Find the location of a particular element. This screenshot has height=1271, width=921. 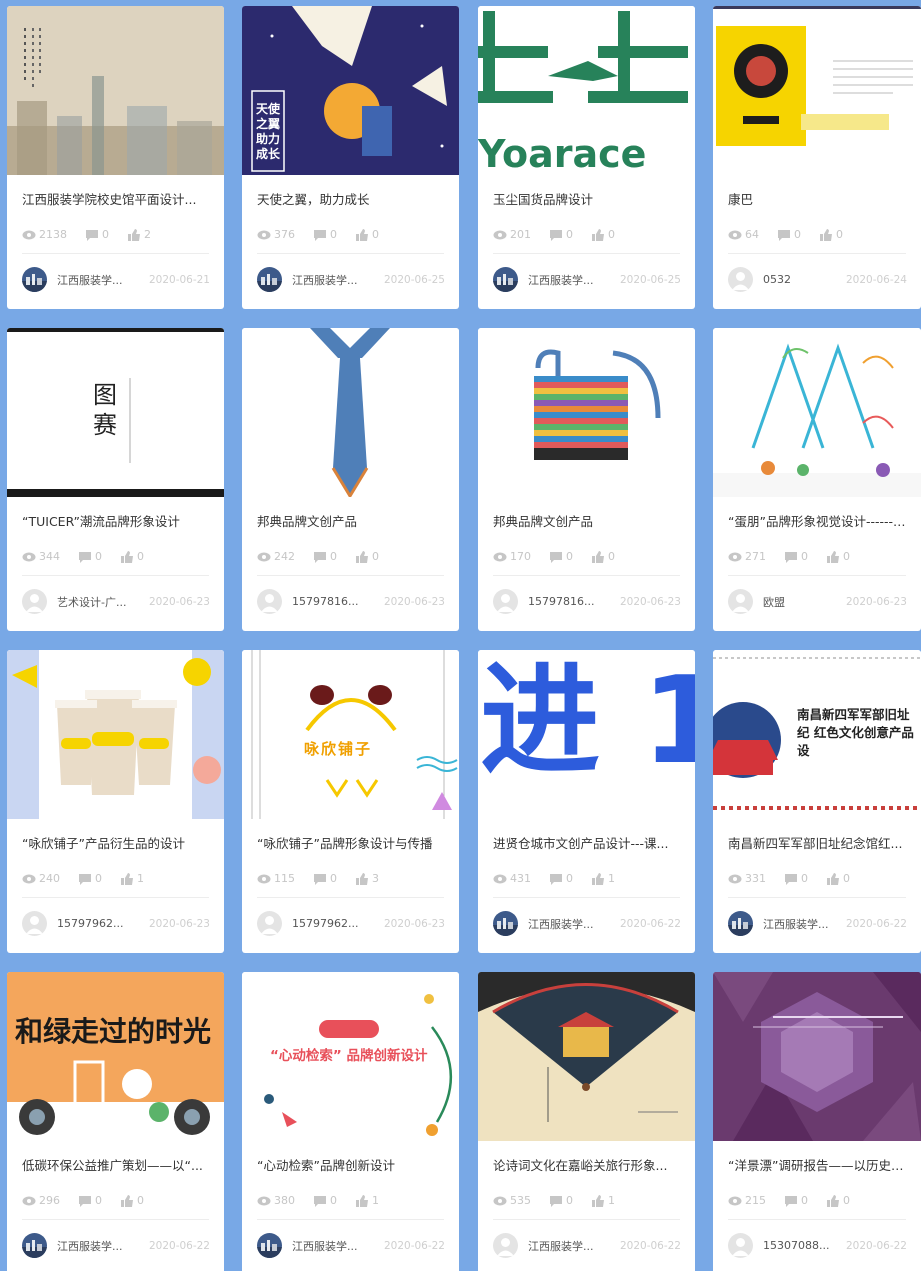

project-card: 康巴 64 0 0 0532 2020-06-24 is located at coordinates (817, 157).